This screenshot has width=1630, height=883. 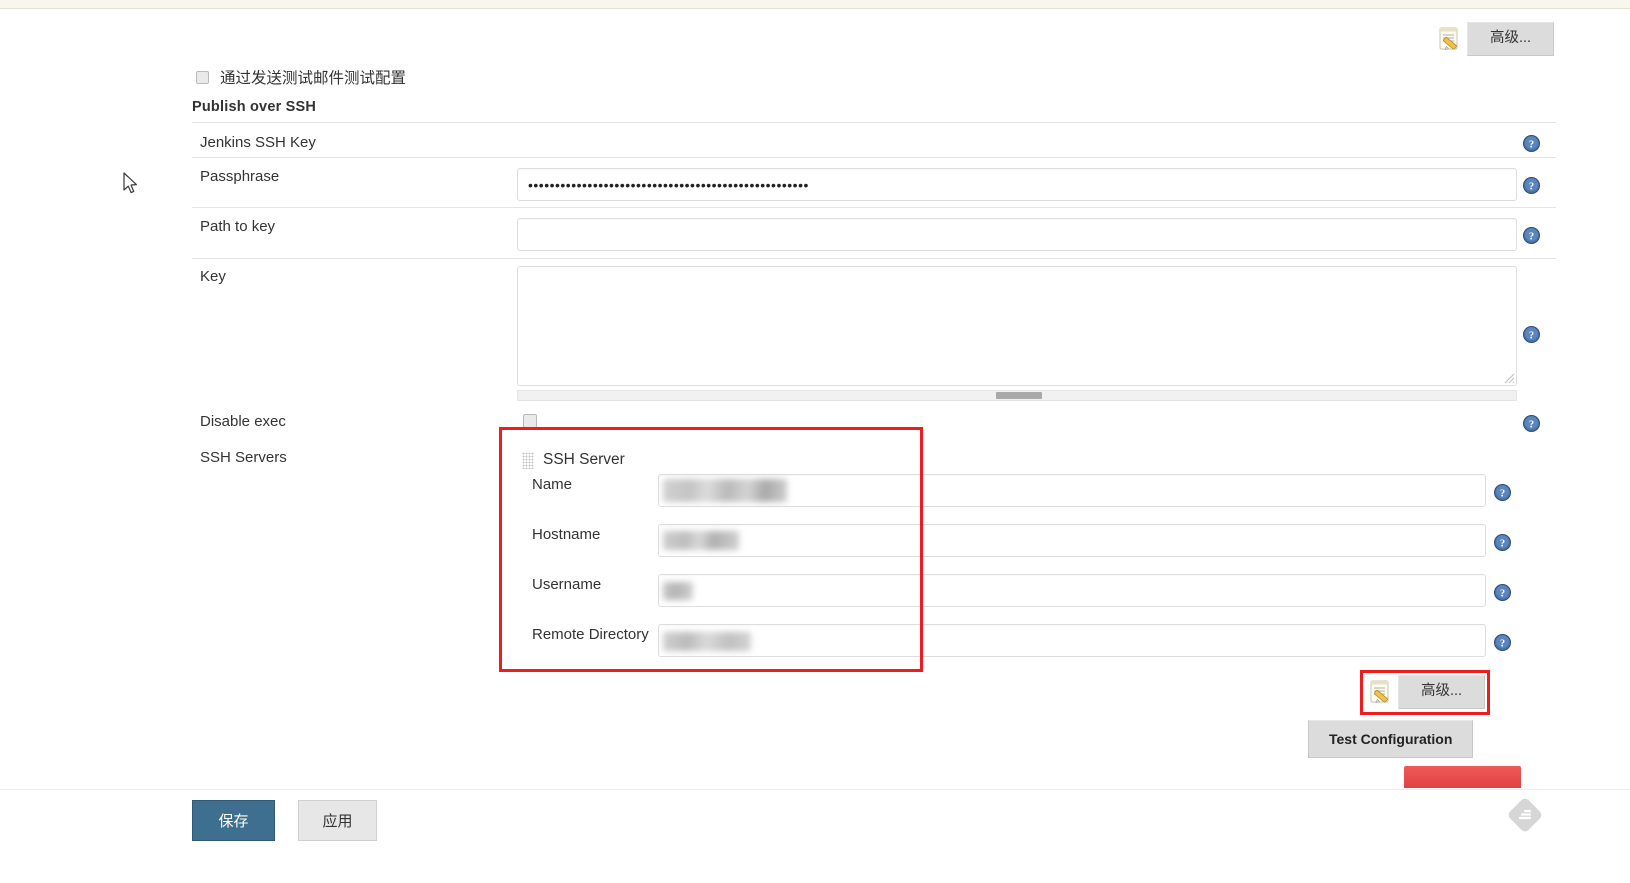 I want to click on help-icon-path-to-key: ?, so click(x=1531, y=235).